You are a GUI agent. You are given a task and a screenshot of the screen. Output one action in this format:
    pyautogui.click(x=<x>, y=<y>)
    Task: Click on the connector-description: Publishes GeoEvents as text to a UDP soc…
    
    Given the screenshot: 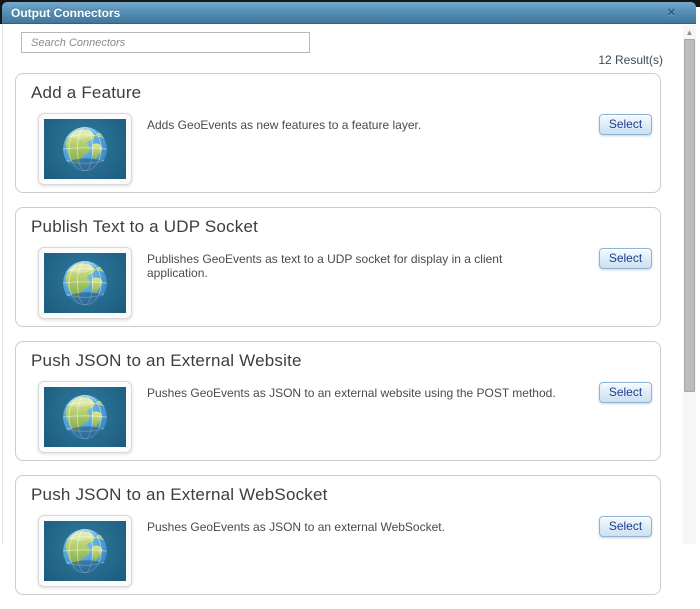 What is the action you would take?
    pyautogui.click(x=325, y=266)
    